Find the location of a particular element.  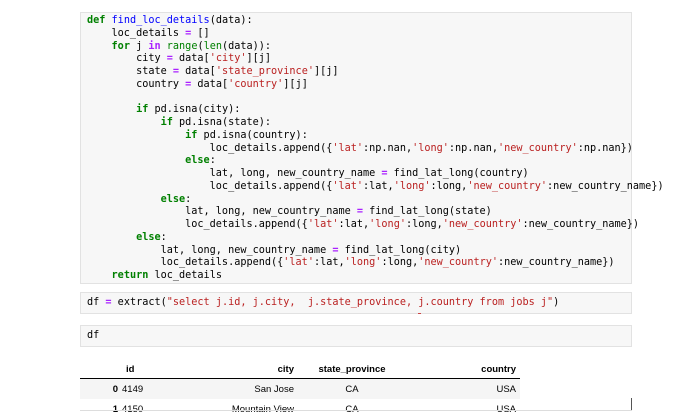

column-header-state-province: state_province is located at coordinates (352, 369).